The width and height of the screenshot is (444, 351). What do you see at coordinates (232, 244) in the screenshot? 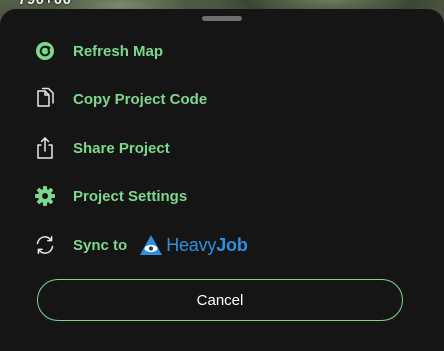
I see `heavyjob-job-text: Job` at bounding box center [232, 244].